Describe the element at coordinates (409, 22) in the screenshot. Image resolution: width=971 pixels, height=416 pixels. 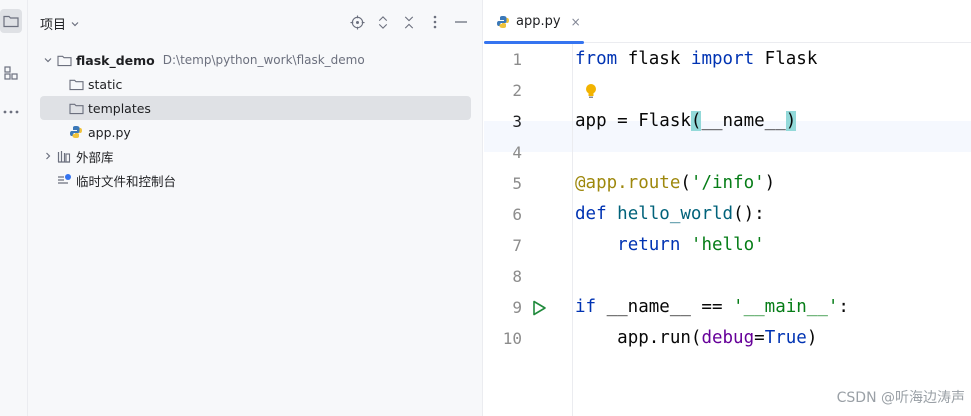
I see `collapse-all-icon` at that location.